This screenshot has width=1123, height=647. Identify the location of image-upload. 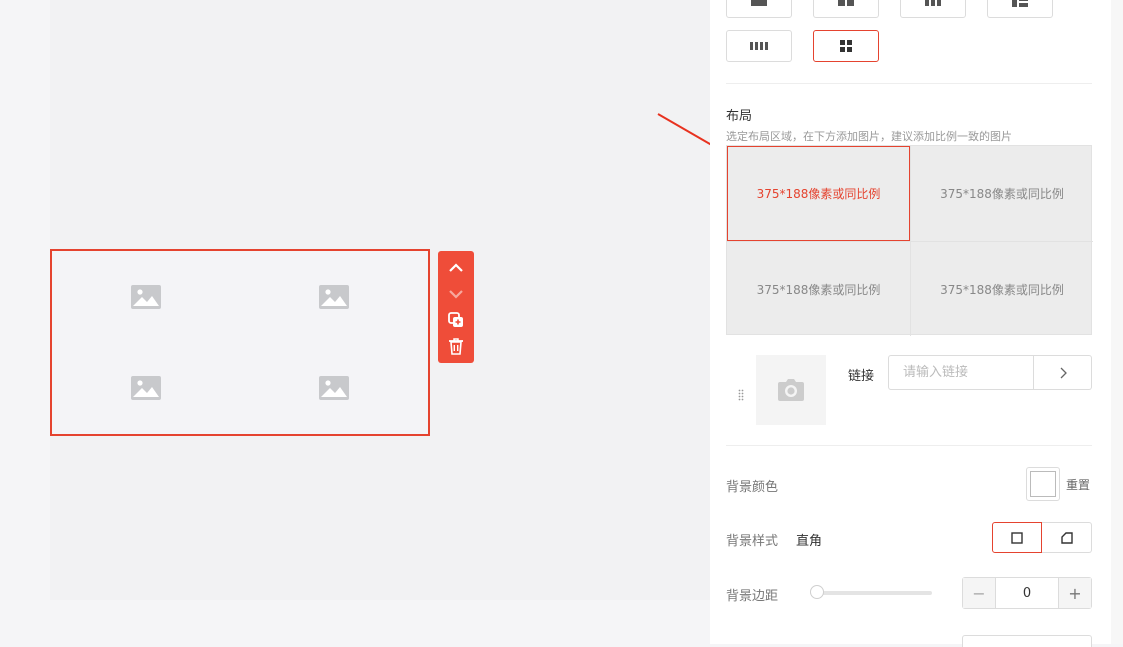
(791, 390).